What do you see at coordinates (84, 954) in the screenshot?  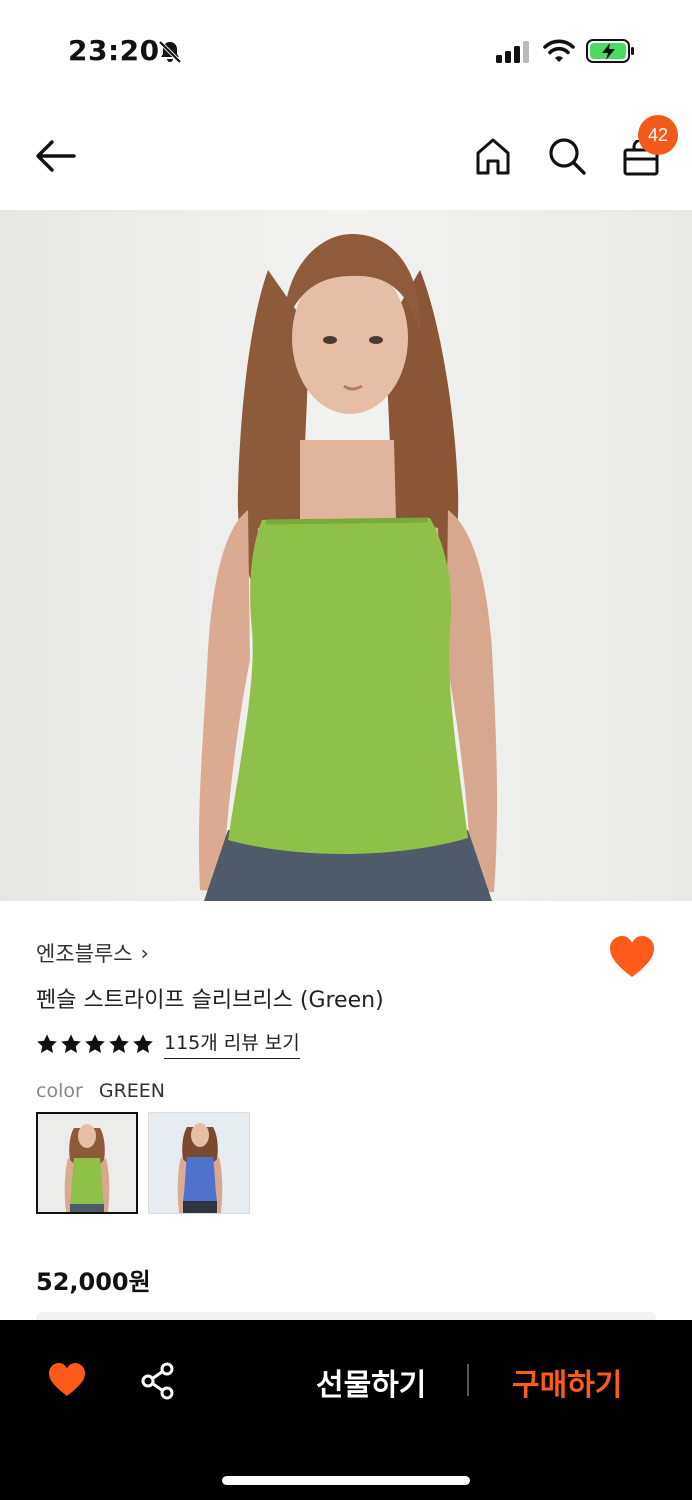 I see `brand-name: 엔조블루스` at bounding box center [84, 954].